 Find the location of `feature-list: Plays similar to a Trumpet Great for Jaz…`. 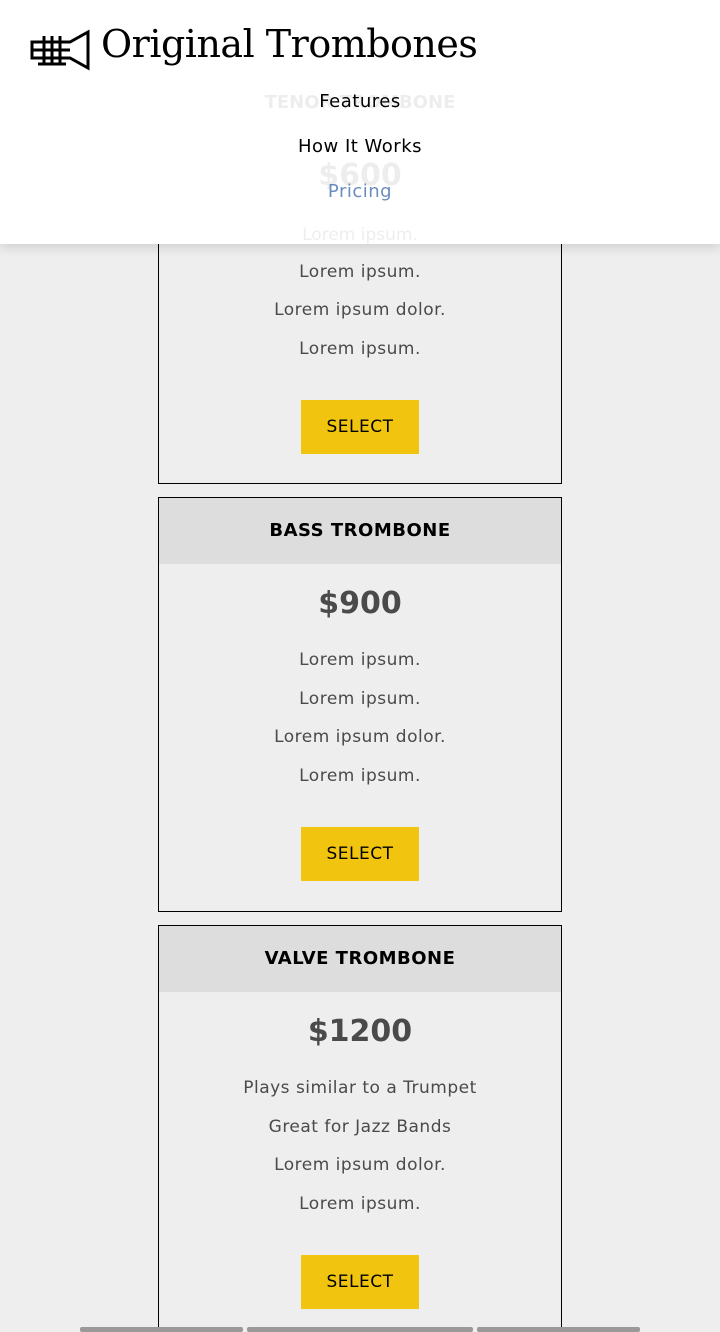

feature-list: Plays similar to a Trumpet Great for Jaz… is located at coordinates (360, 1146).